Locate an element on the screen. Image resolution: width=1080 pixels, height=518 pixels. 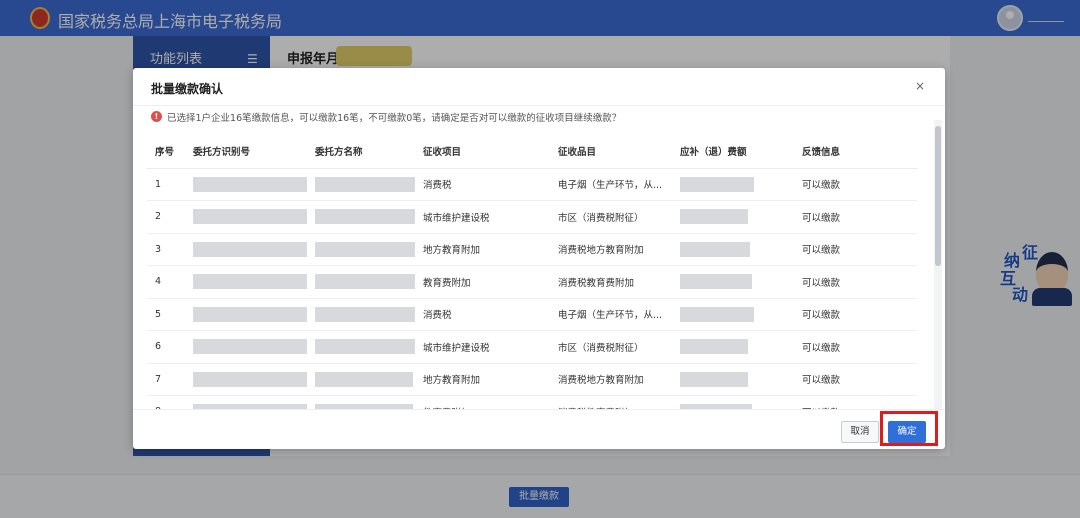
dialog-header: 批量缴款确认 × is located at coordinates (539, 87).